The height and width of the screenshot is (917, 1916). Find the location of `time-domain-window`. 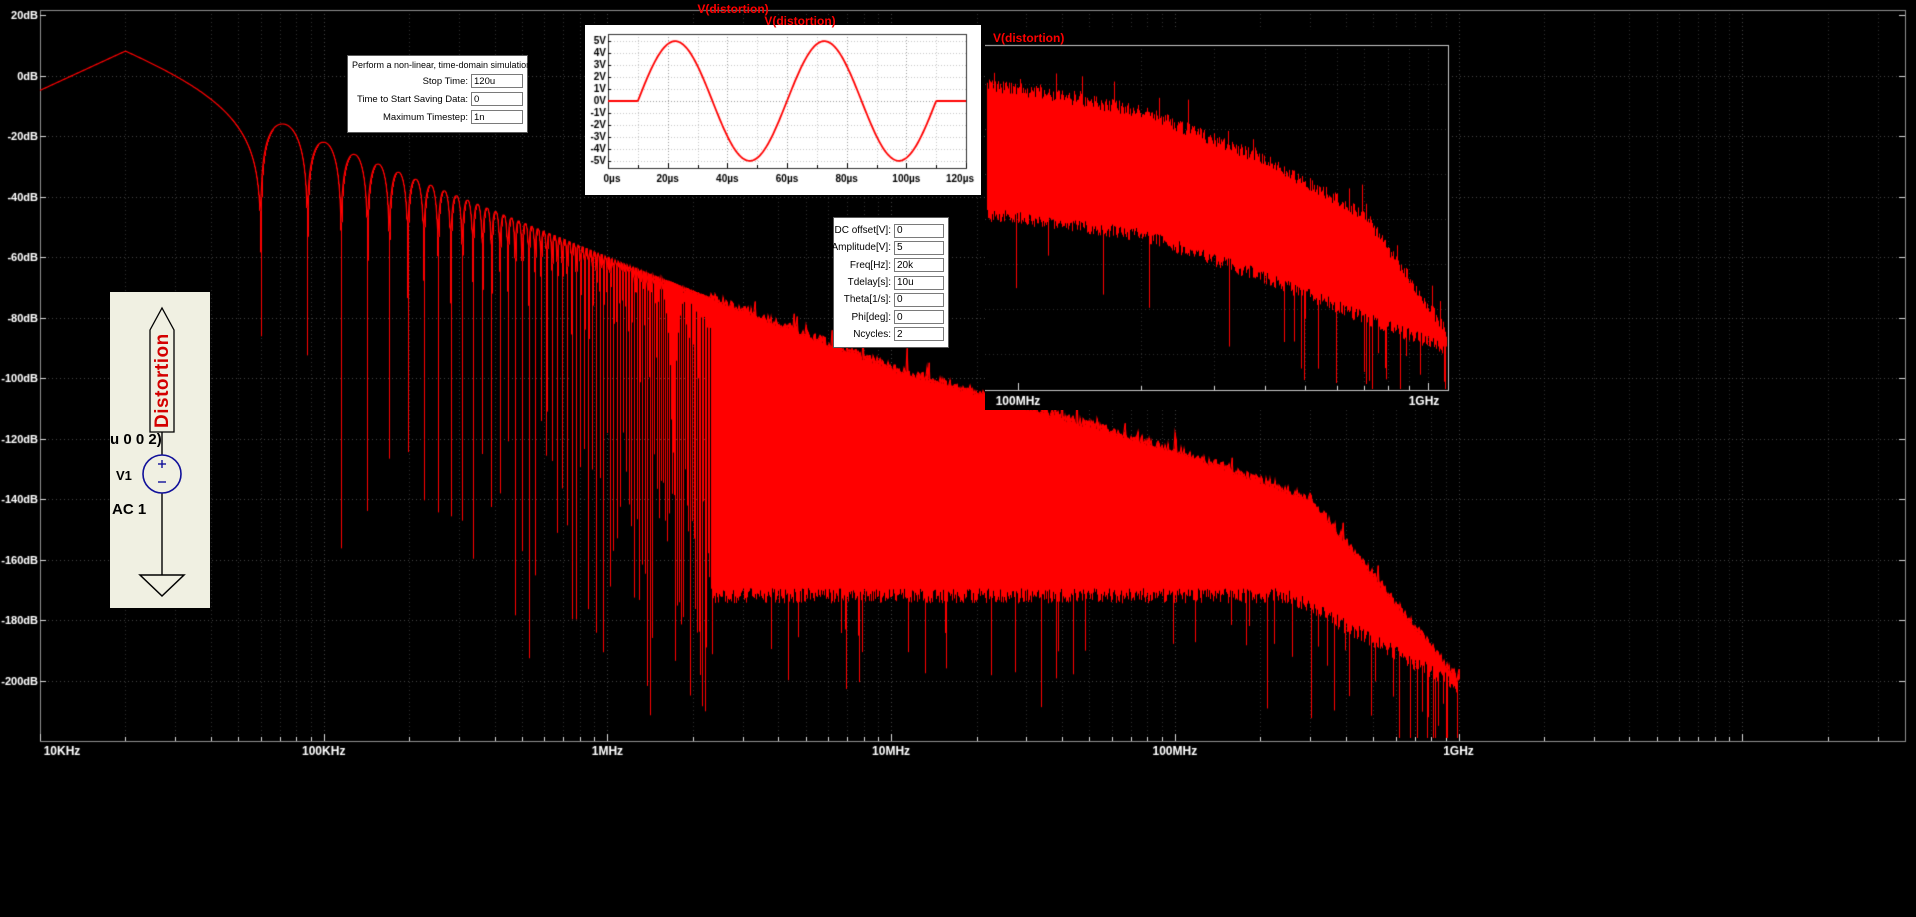

time-domain-window is located at coordinates (783, 110).